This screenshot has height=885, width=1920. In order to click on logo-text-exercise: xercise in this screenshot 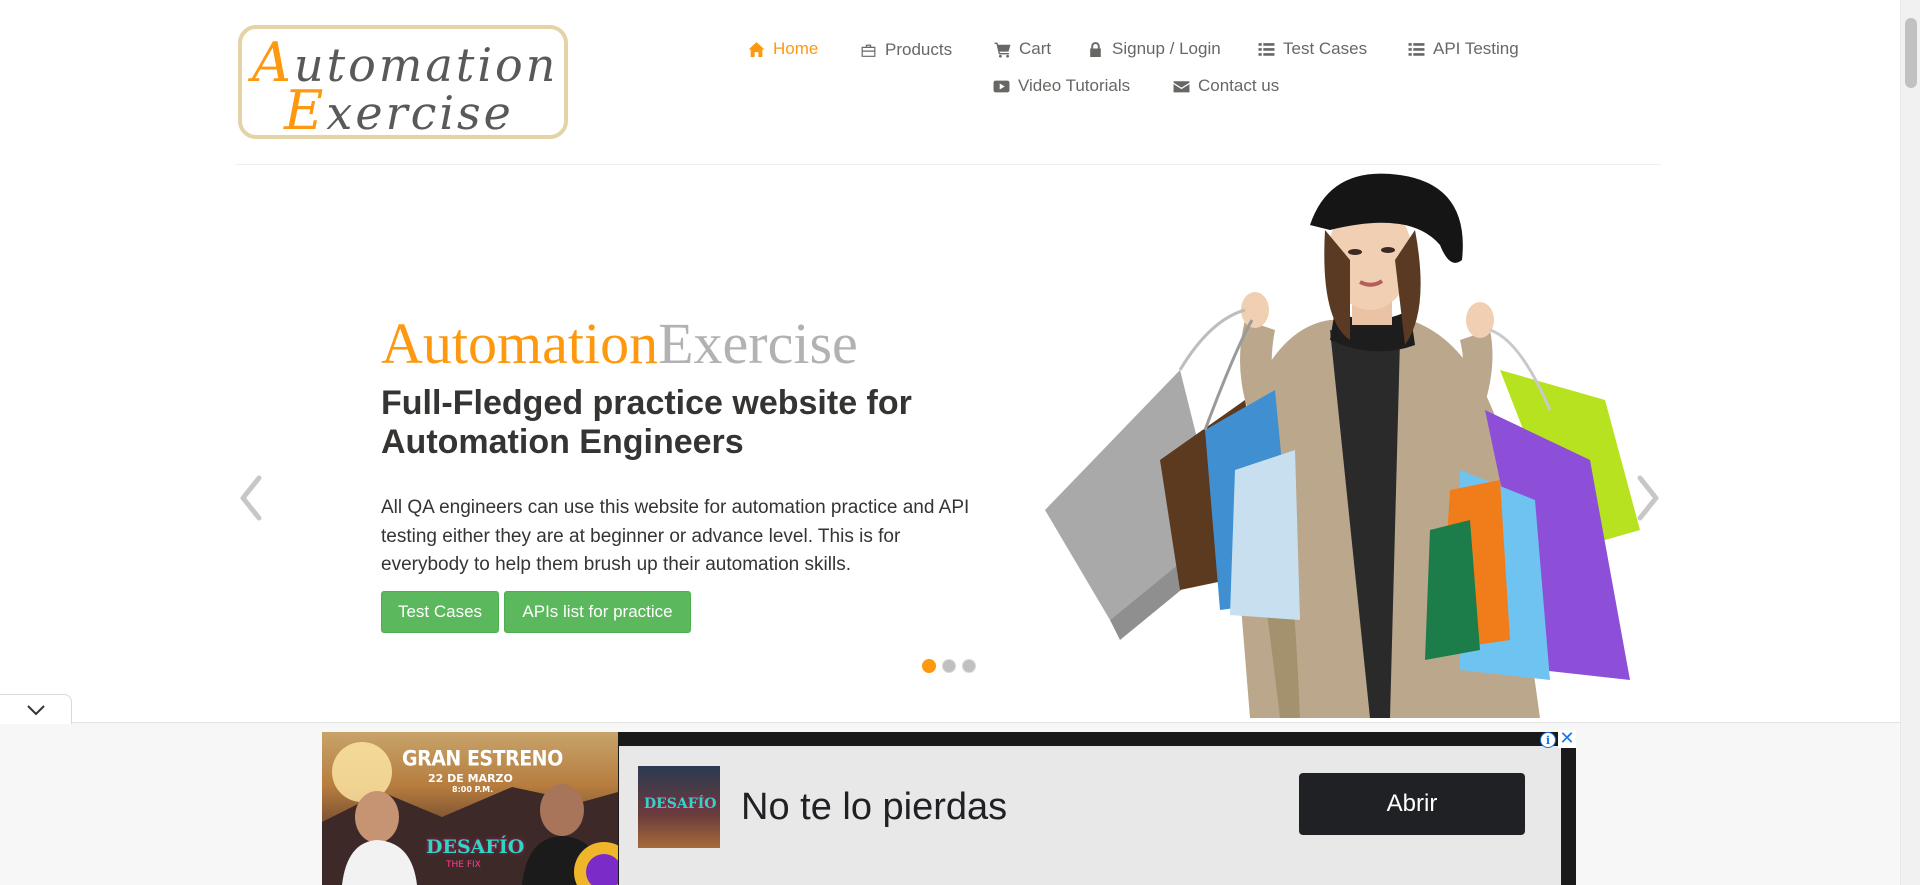, I will do `click(420, 112)`.